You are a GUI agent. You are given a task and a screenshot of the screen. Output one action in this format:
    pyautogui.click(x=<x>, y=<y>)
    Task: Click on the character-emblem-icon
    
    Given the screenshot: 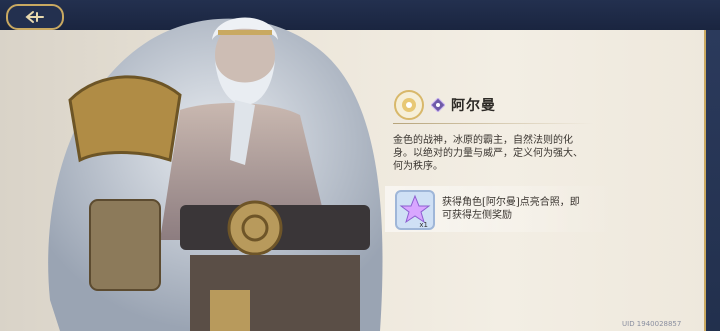 What is the action you would take?
    pyautogui.click(x=409, y=105)
    